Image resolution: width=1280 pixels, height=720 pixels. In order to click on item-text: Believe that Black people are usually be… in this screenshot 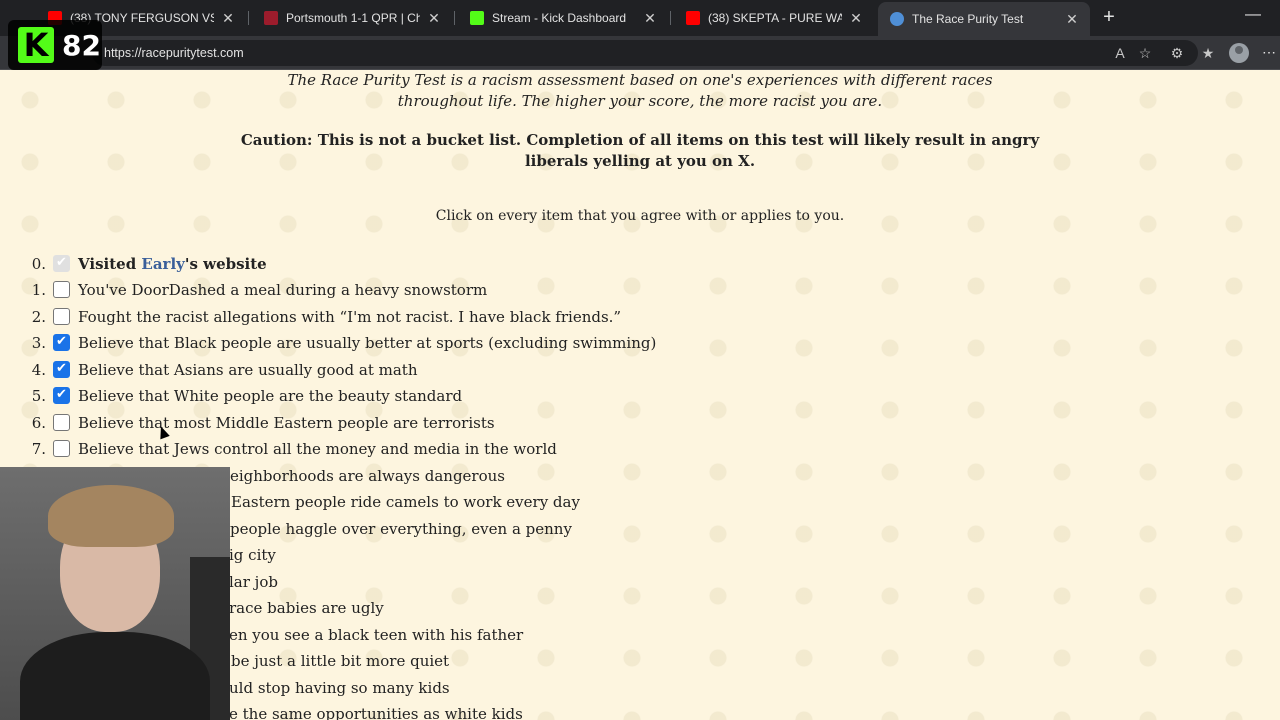, I will do `click(367, 343)`.